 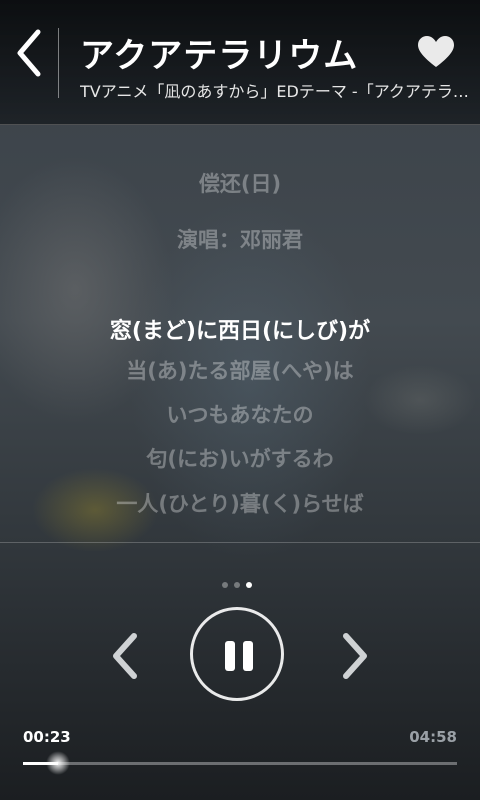 I want to click on favorite-button, so click(x=436, y=52).